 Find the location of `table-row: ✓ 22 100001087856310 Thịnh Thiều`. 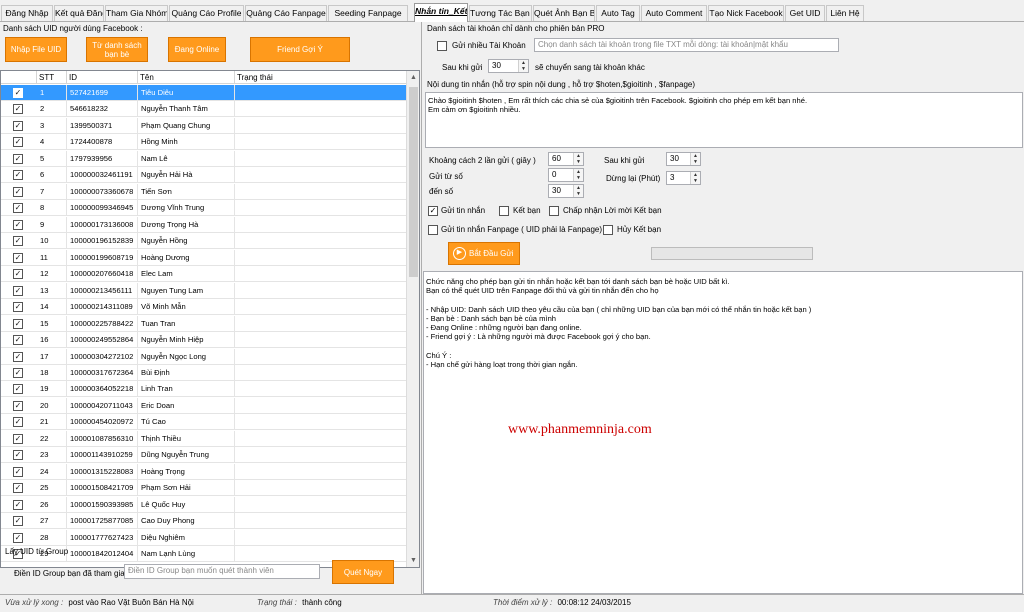

table-row: ✓ 22 100001087856310 Thịnh Thiều is located at coordinates (204, 438).